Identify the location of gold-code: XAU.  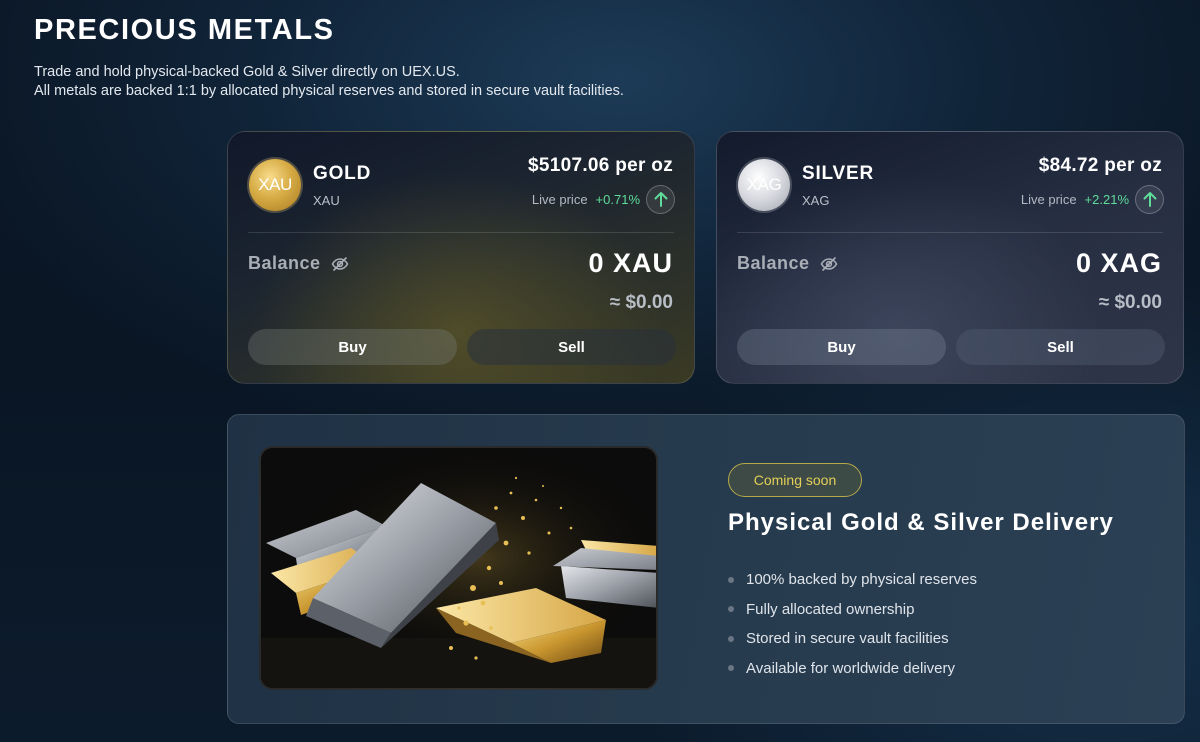
(326, 200).